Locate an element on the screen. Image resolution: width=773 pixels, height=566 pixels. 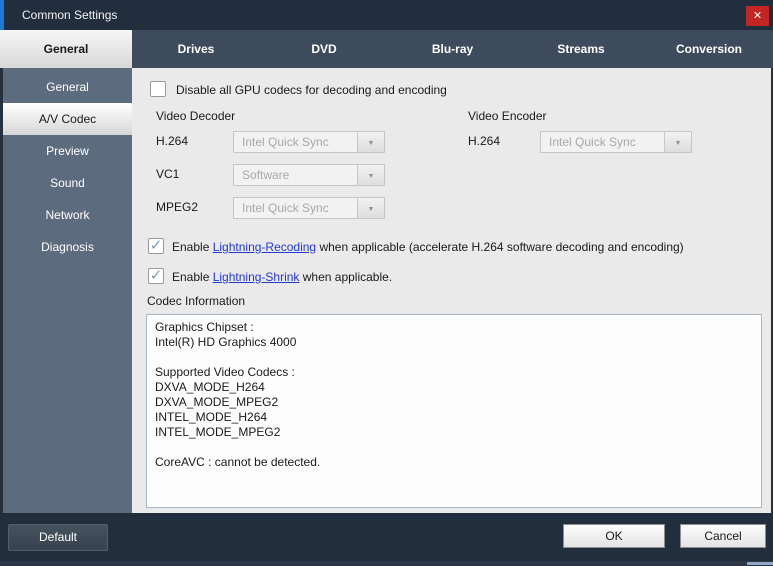
close-button: ✕ is located at coordinates (757, 16).